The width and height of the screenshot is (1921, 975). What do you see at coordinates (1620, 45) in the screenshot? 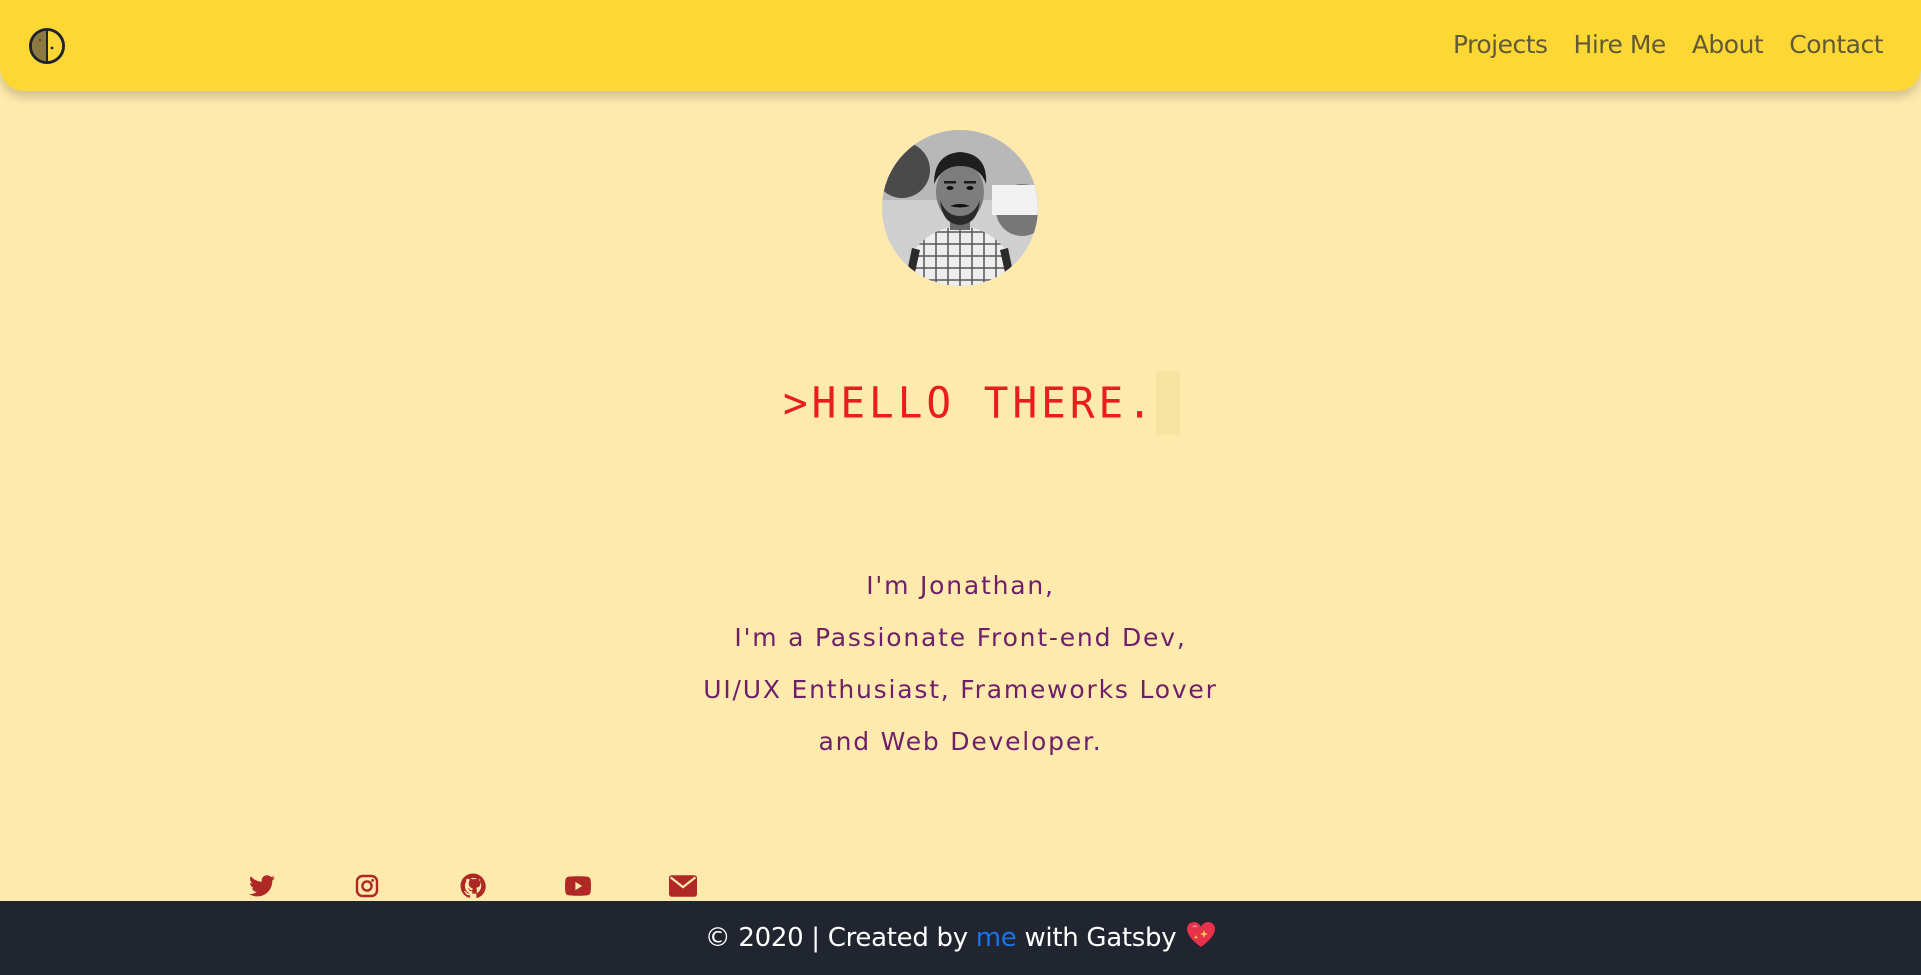
I see `nav-hire-me: Hire Me` at bounding box center [1620, 45].